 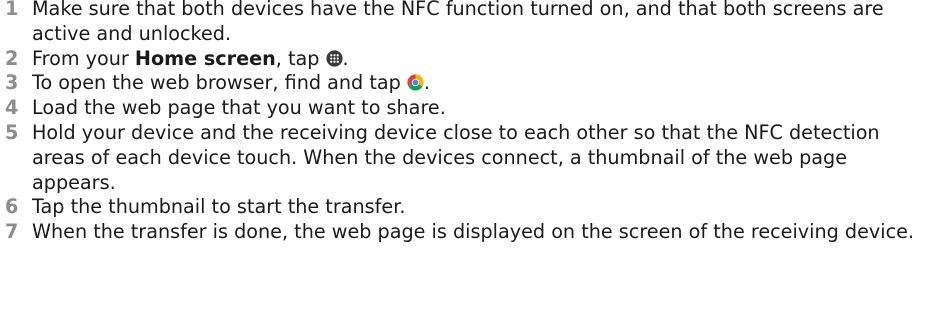 What do you see at coordinates (219, 207) in the screenshot?
I see `step-text: Tap the thumbnail to start the transfer.` at bounding box center [219, 207].